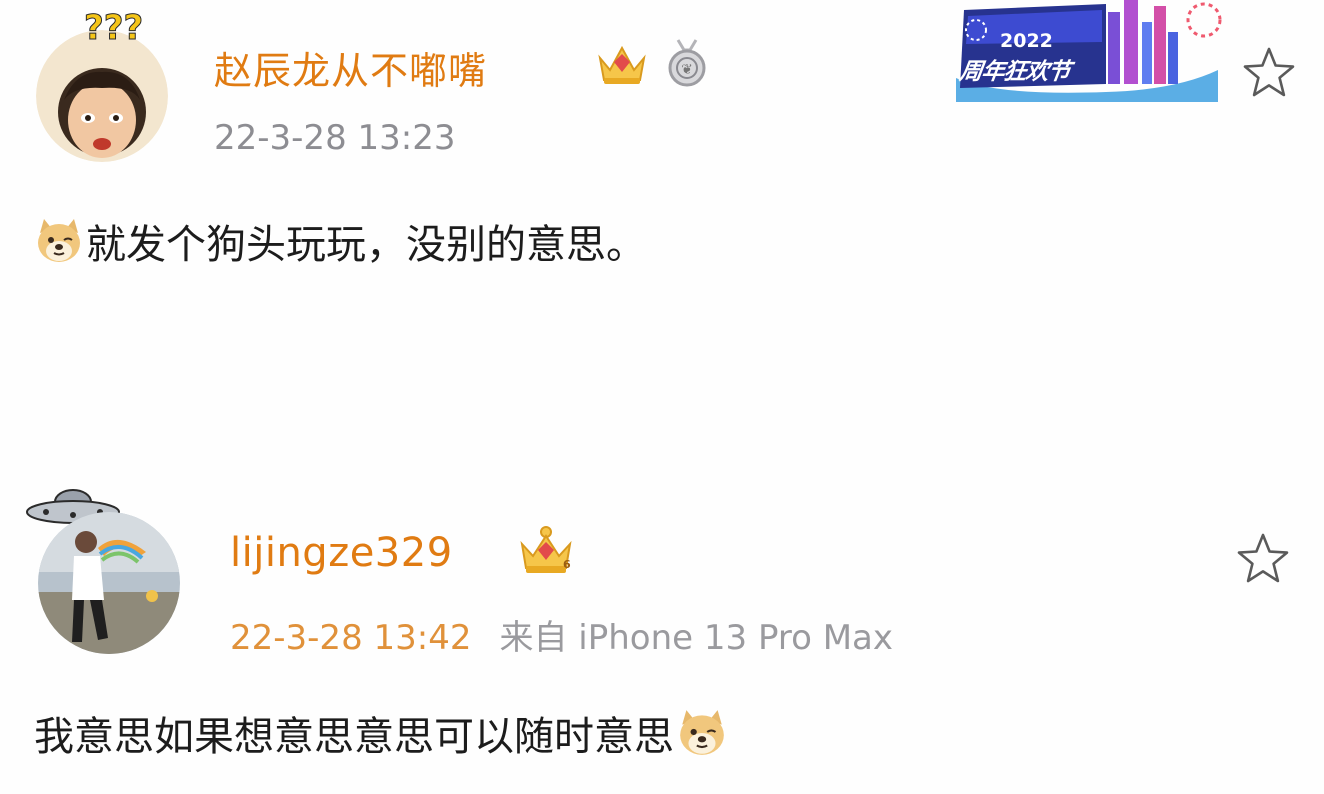 Image resolution: width=1324 pixels, height=794 pixels. What do you see at coordinates (1091, 51) in the screenshot?
I see `anniversary-banner: 2022 周年狂欢节` at bounding box center [1091, 51].